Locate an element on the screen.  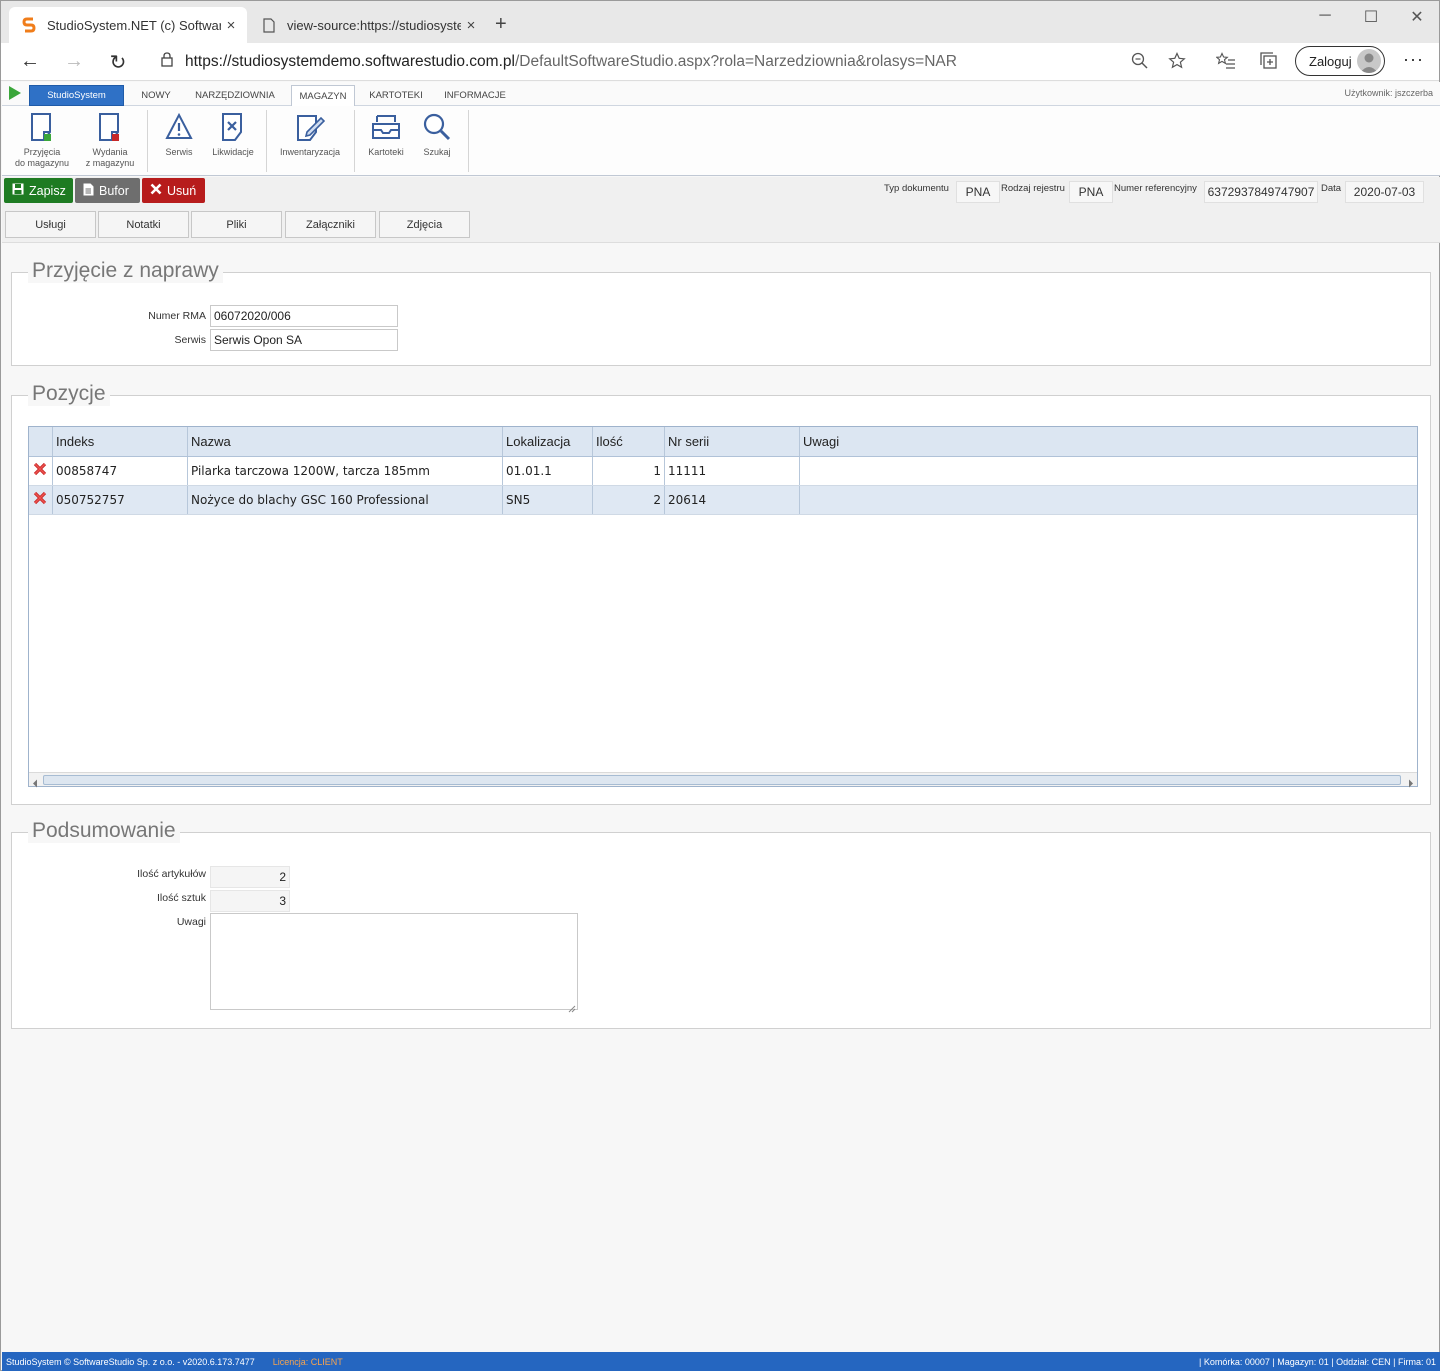
ribbon-label: Szukaj is located at coordinates (437, 152).